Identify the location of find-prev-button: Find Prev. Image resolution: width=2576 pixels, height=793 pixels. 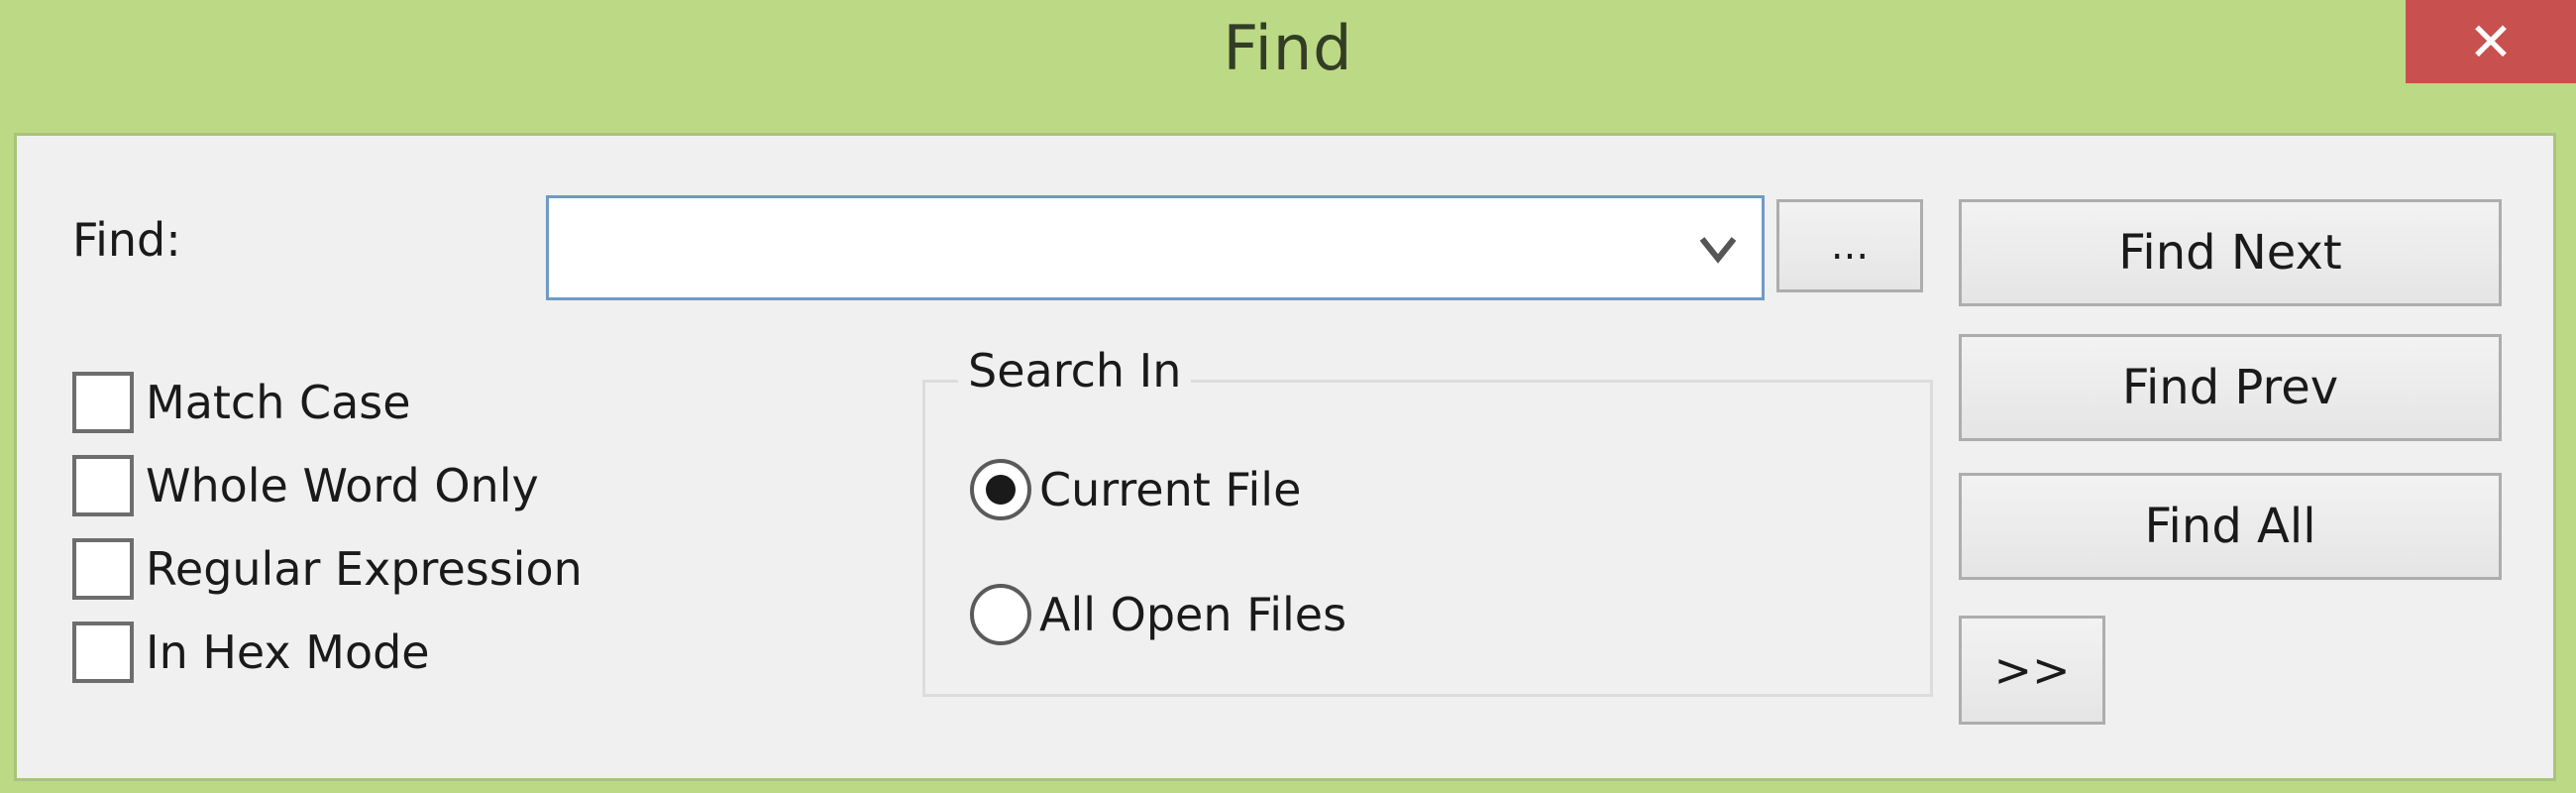
(2230, 387).